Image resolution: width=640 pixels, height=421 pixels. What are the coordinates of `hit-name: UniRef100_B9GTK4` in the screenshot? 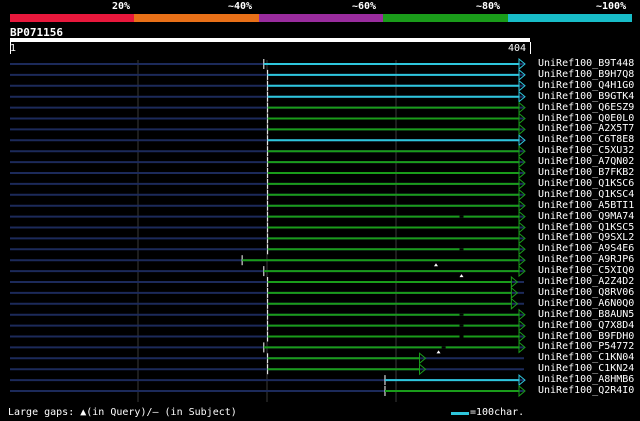 It's located at (586, 96).